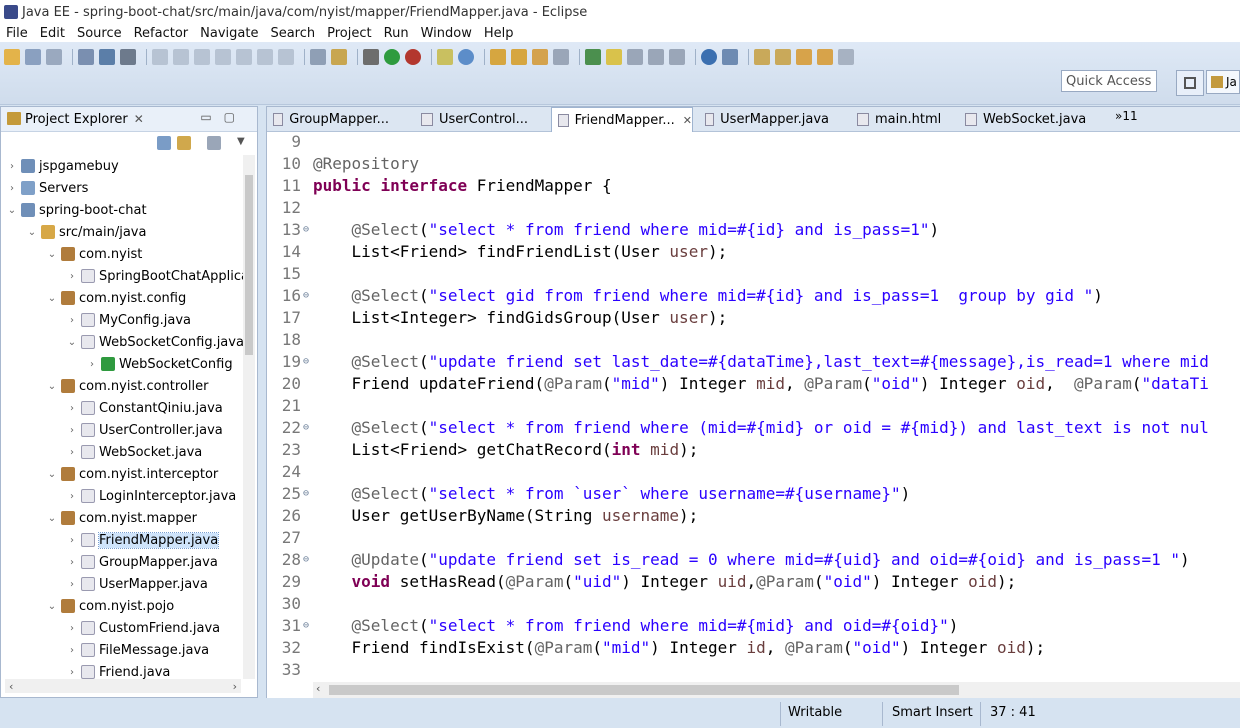 The width and height of the screenshot is (1240, 728). Describe the element at coordinates (392, 57) in the screenshot. I see `run-icon` at that location.